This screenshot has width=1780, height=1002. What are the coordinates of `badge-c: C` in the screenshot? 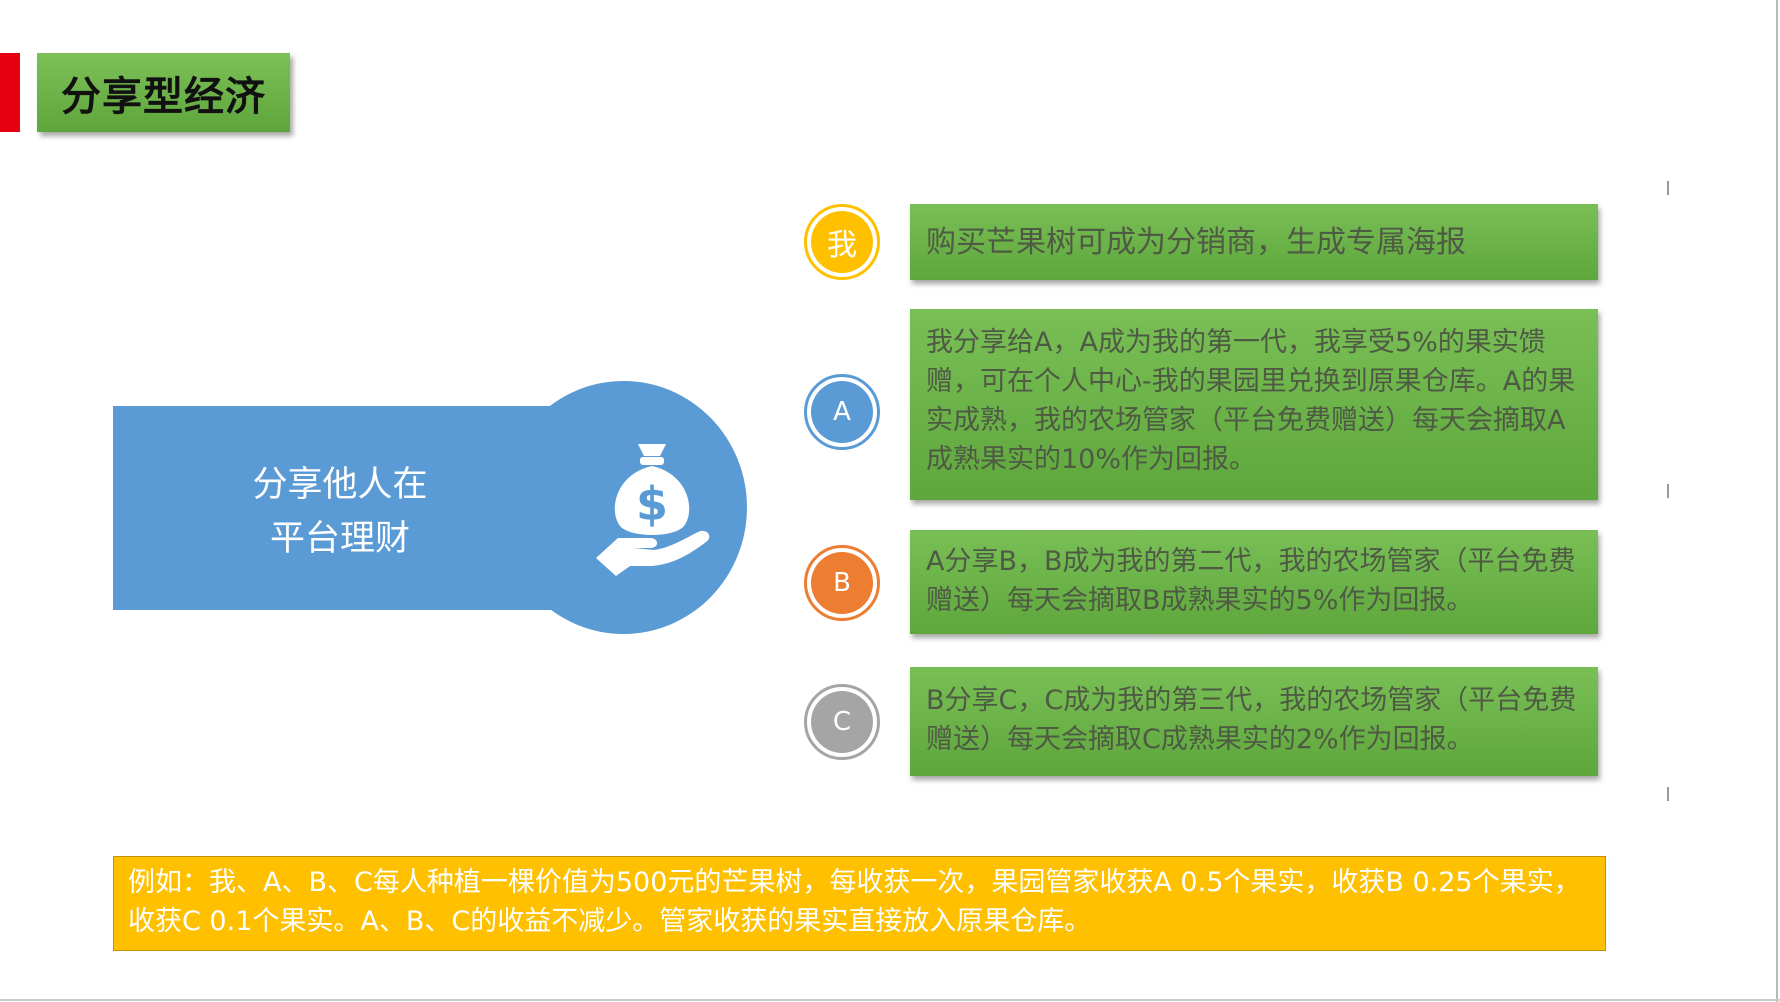 It's located at (842, 722).